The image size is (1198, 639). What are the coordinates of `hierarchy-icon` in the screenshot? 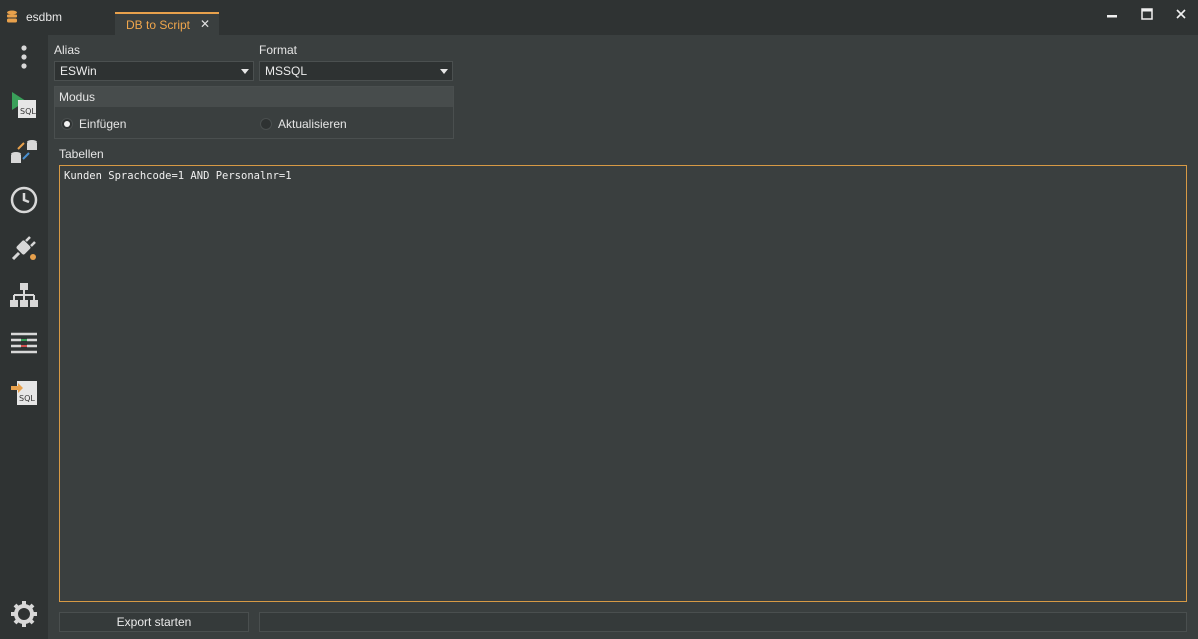 It's located at (24, 295).